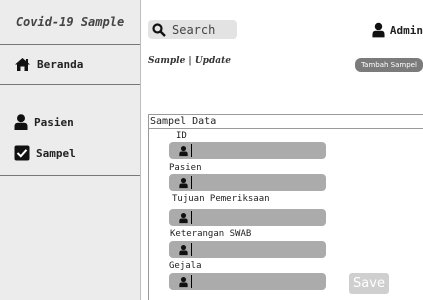 The image size is (423, 300). I want to click on sidebar-item-beranda: Beranda, so click(48, 64).